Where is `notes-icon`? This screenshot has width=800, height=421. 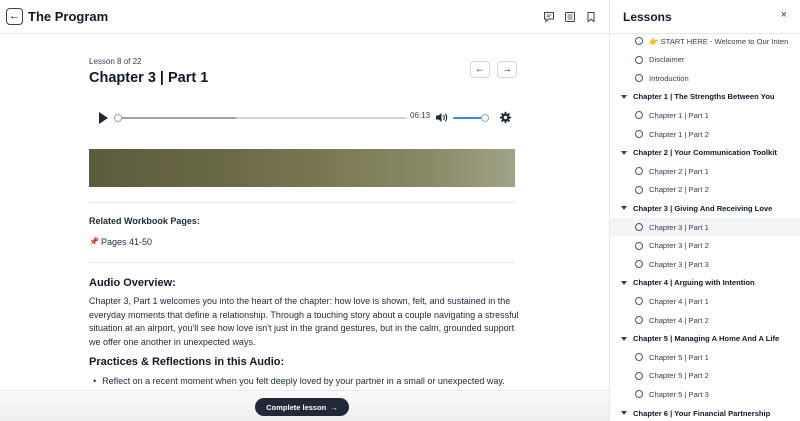 notes-icon is located at coordinates (570, 16).